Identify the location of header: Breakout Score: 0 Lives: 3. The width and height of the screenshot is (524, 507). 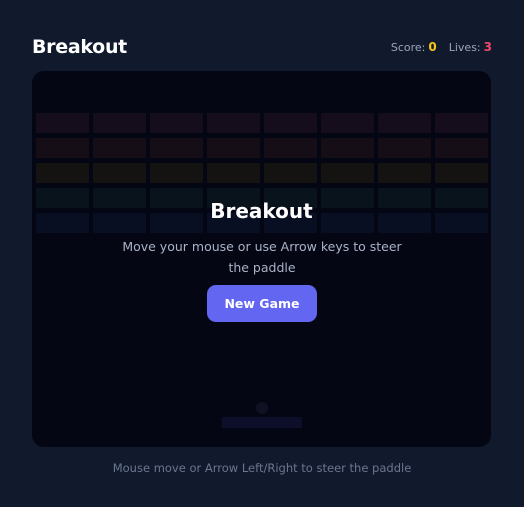
(262, 47).